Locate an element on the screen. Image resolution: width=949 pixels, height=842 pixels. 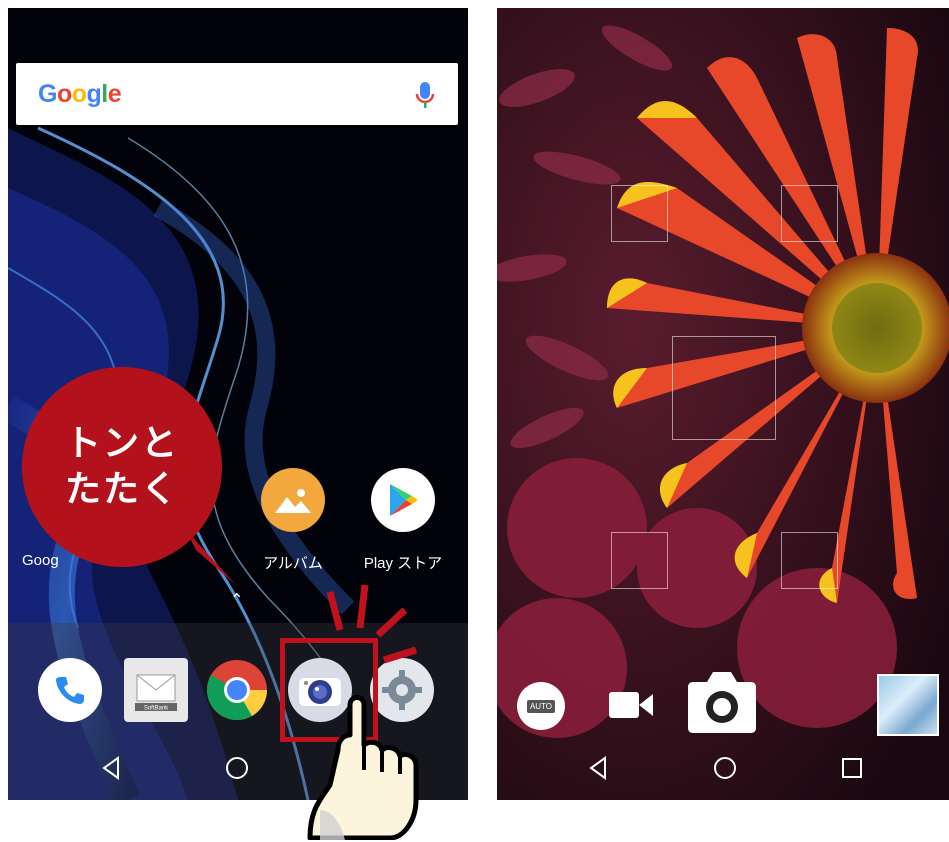
google-logo: Google is located at coordinates (80, 93).